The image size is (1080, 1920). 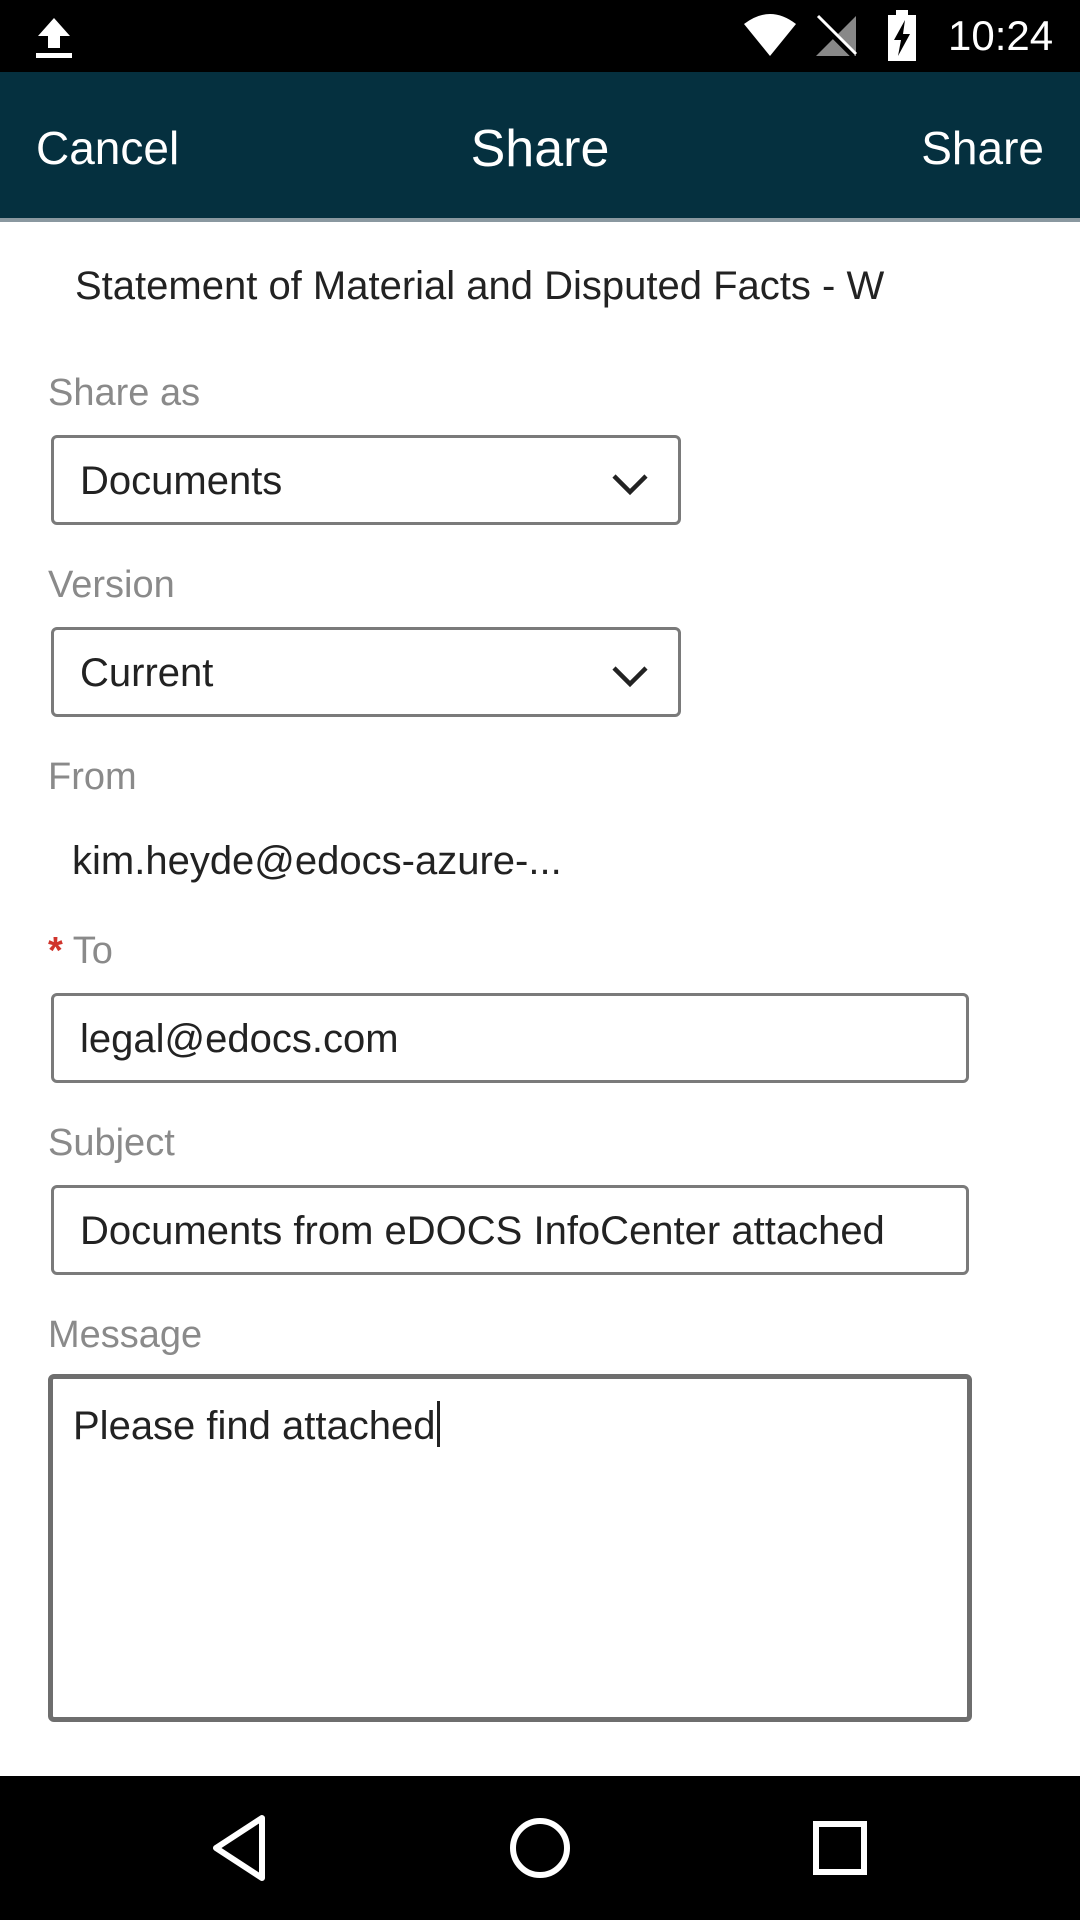 What do you see at coordinates (125, 1335) in the screenshot?
I see `message-label: Message` at bounding box center [125, 1335].